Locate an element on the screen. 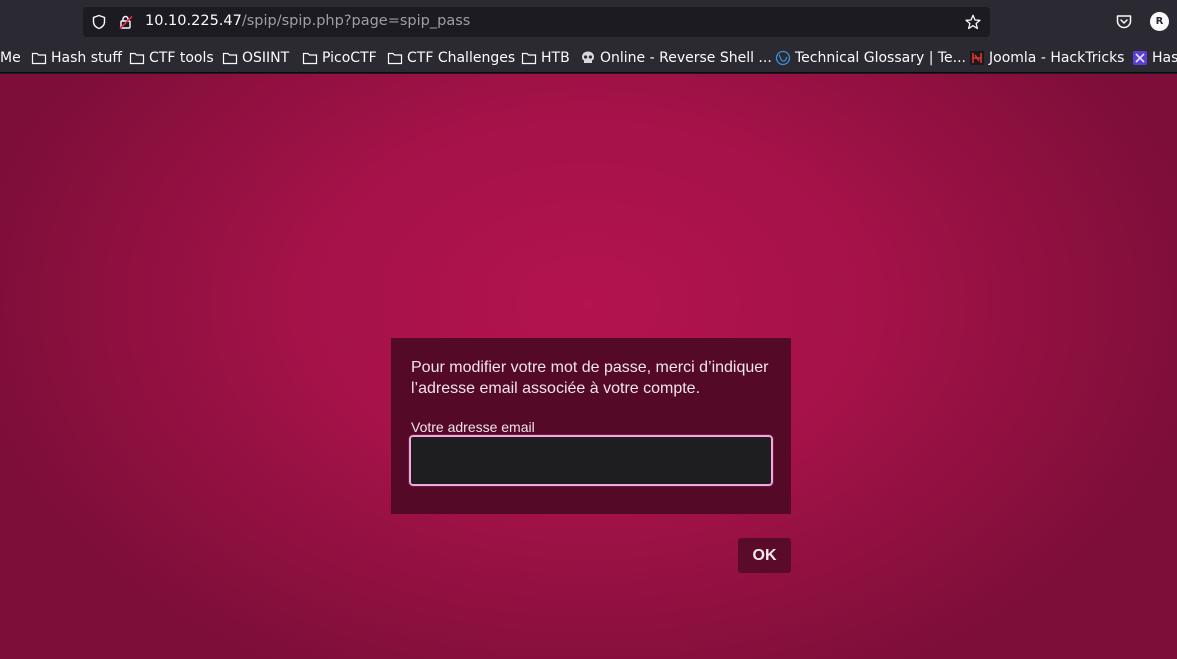 This screenshot has height=659, width=1177. bookmark-folder: HTB is located at coordinates (545, 58).